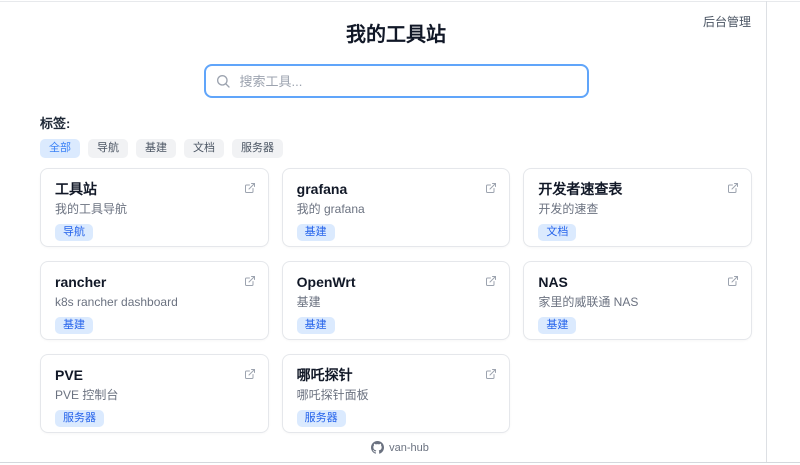  I want to click on card-description: 家里的威联通 NAS, so click(588, 302).